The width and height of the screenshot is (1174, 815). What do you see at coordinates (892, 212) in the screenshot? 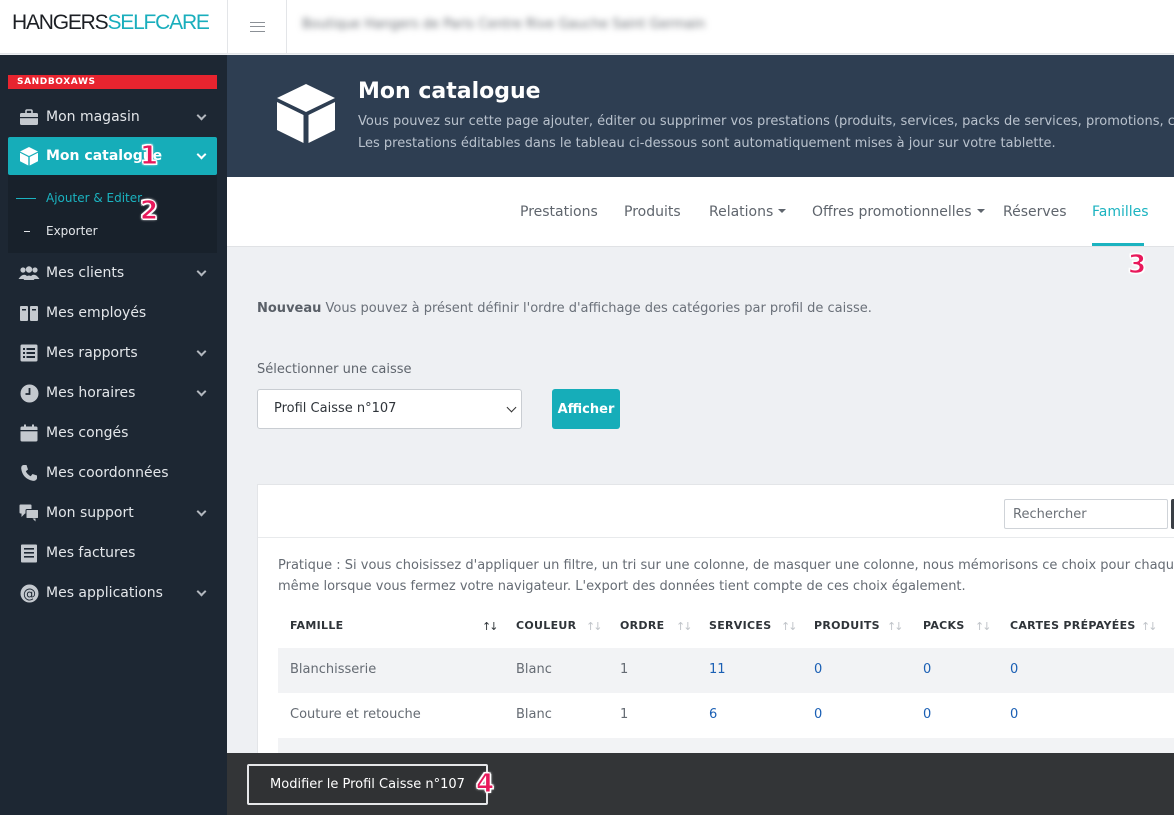
I see `tab-label: Offres promotionnelles` at bounding box center [892, 212].